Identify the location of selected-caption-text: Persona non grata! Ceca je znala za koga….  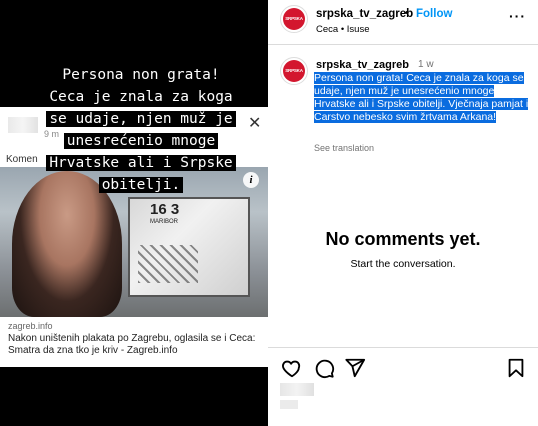
(421, 97).